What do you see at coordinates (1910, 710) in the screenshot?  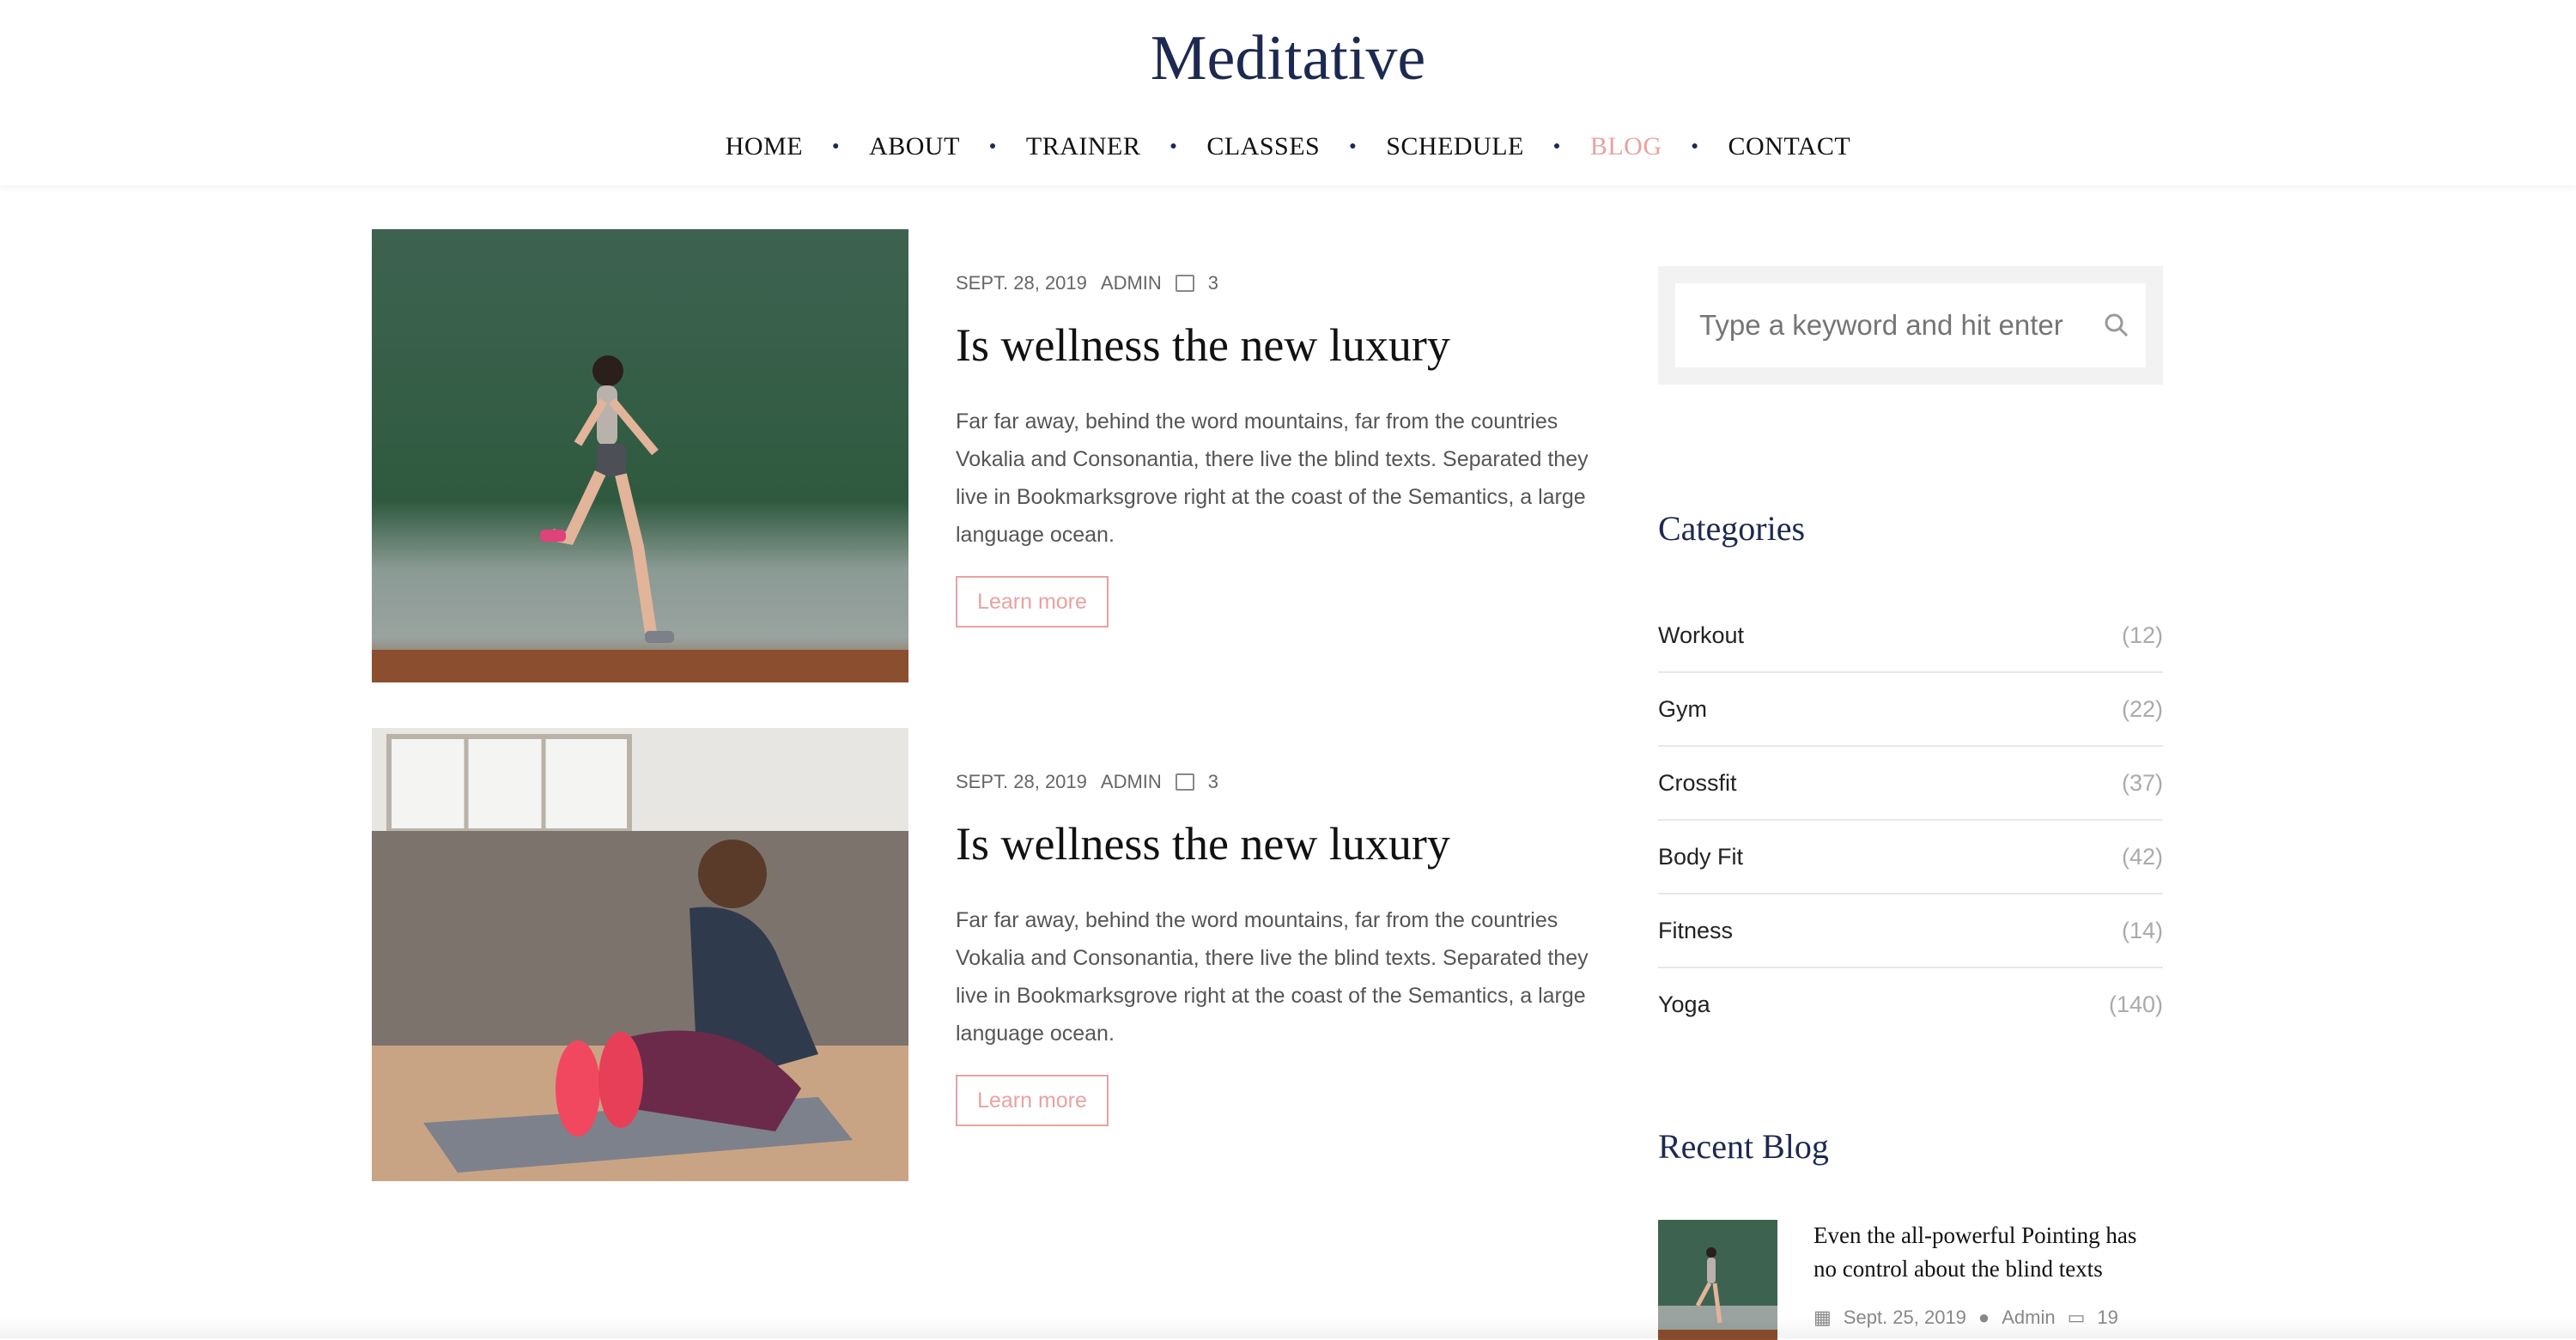 I see `category-item: Gym (22)` at bounding box center [1910, 710].